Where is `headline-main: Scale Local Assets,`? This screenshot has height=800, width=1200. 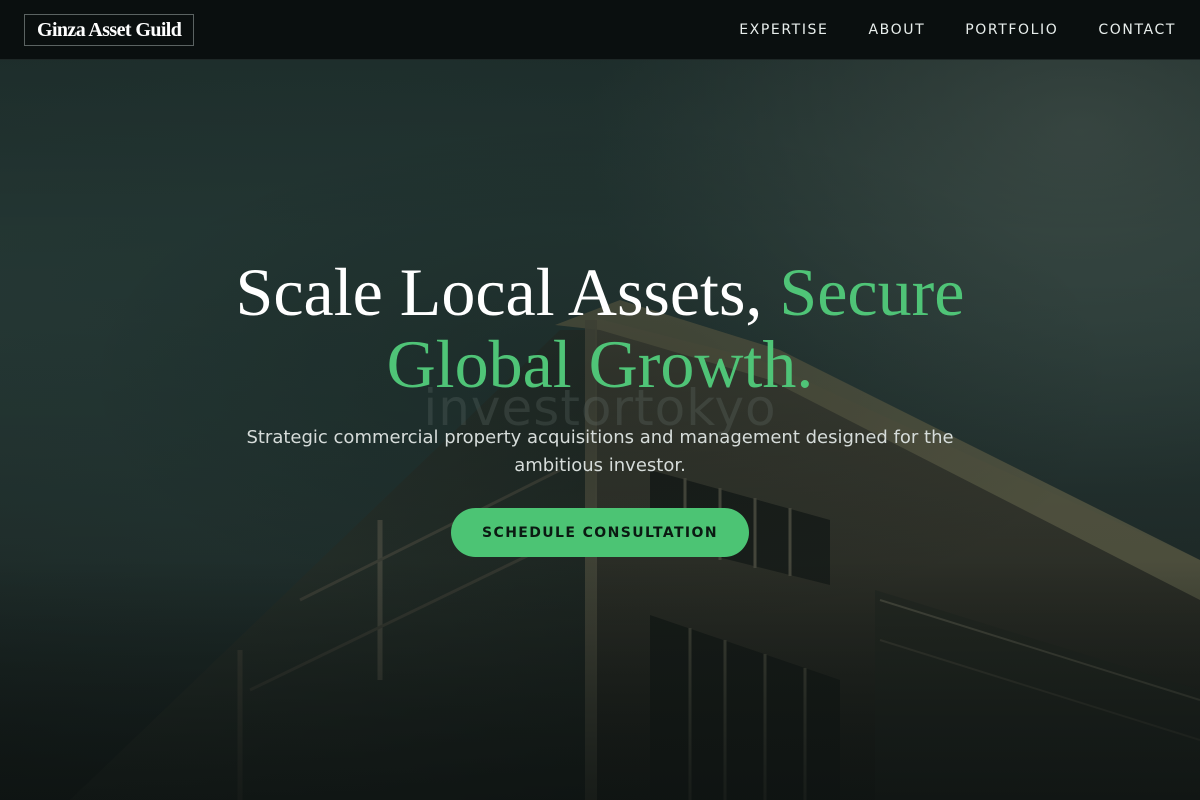
headline-main: Scale Local Assets, is located at coordinates (507, 292).